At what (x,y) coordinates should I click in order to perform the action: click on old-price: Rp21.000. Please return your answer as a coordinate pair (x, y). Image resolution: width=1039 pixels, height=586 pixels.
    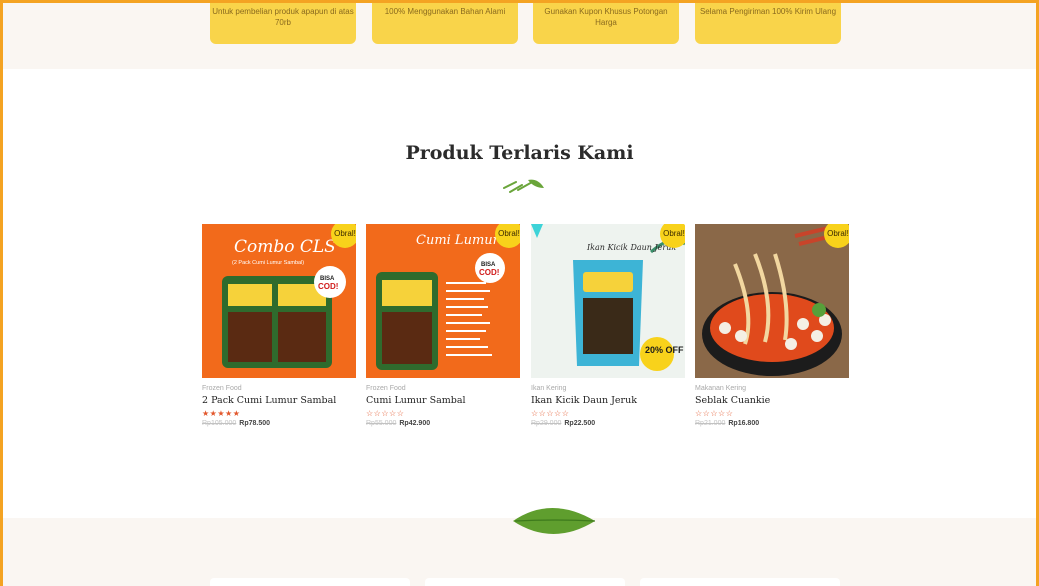
    Looking at the image, I should click on (710, 423).